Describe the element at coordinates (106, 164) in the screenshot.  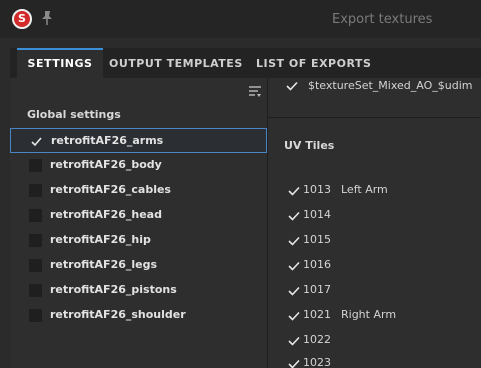
I see `list-item-label: retrofitAF26_body` at that location.